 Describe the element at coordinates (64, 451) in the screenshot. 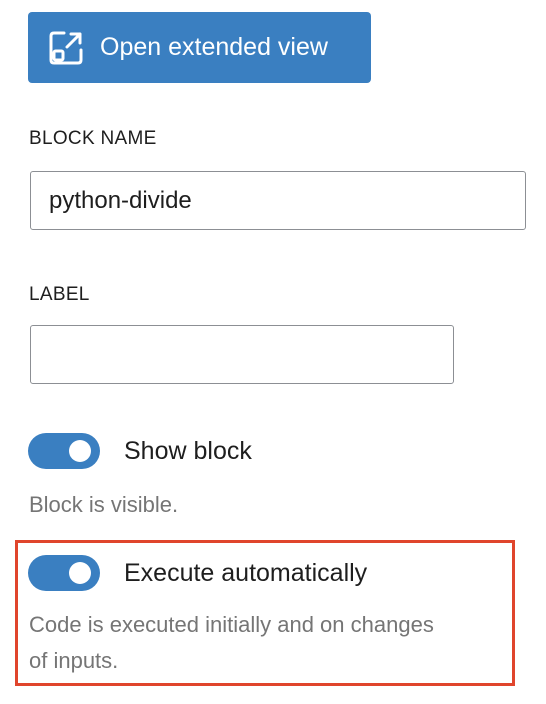

I see `show-block-toggle` at that location.